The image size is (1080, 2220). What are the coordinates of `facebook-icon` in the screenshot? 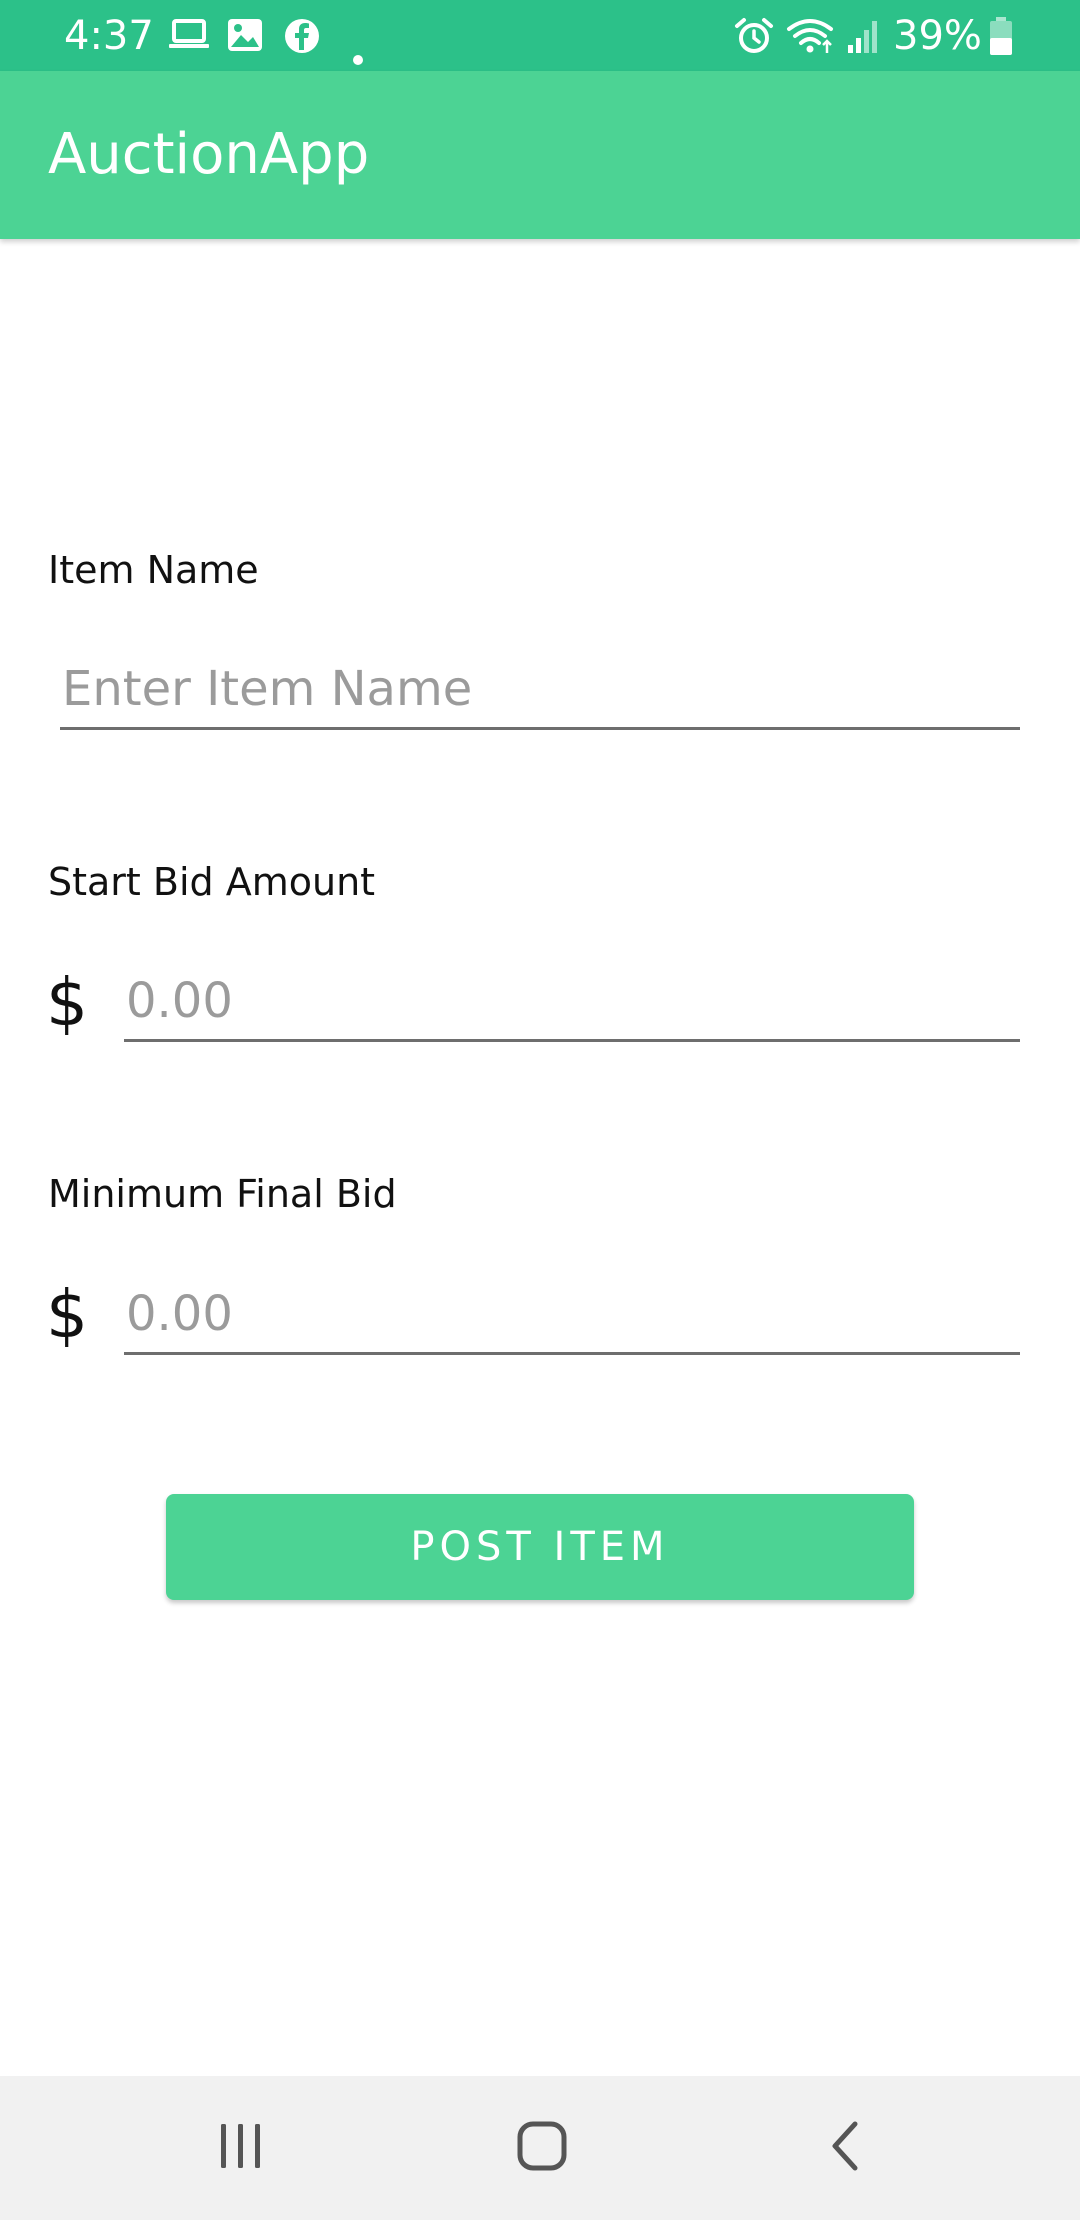 It's located at (302, 41).